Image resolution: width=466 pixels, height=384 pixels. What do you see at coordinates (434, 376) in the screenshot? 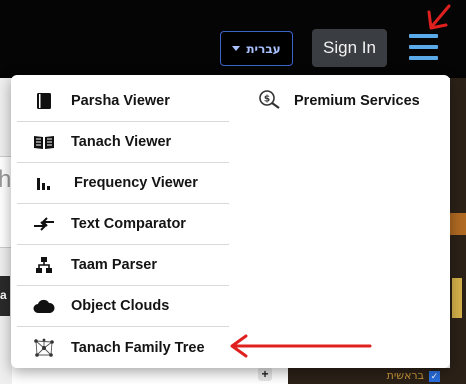
I see `checkbox-checked: ✓` at bounding box center [434, 376].